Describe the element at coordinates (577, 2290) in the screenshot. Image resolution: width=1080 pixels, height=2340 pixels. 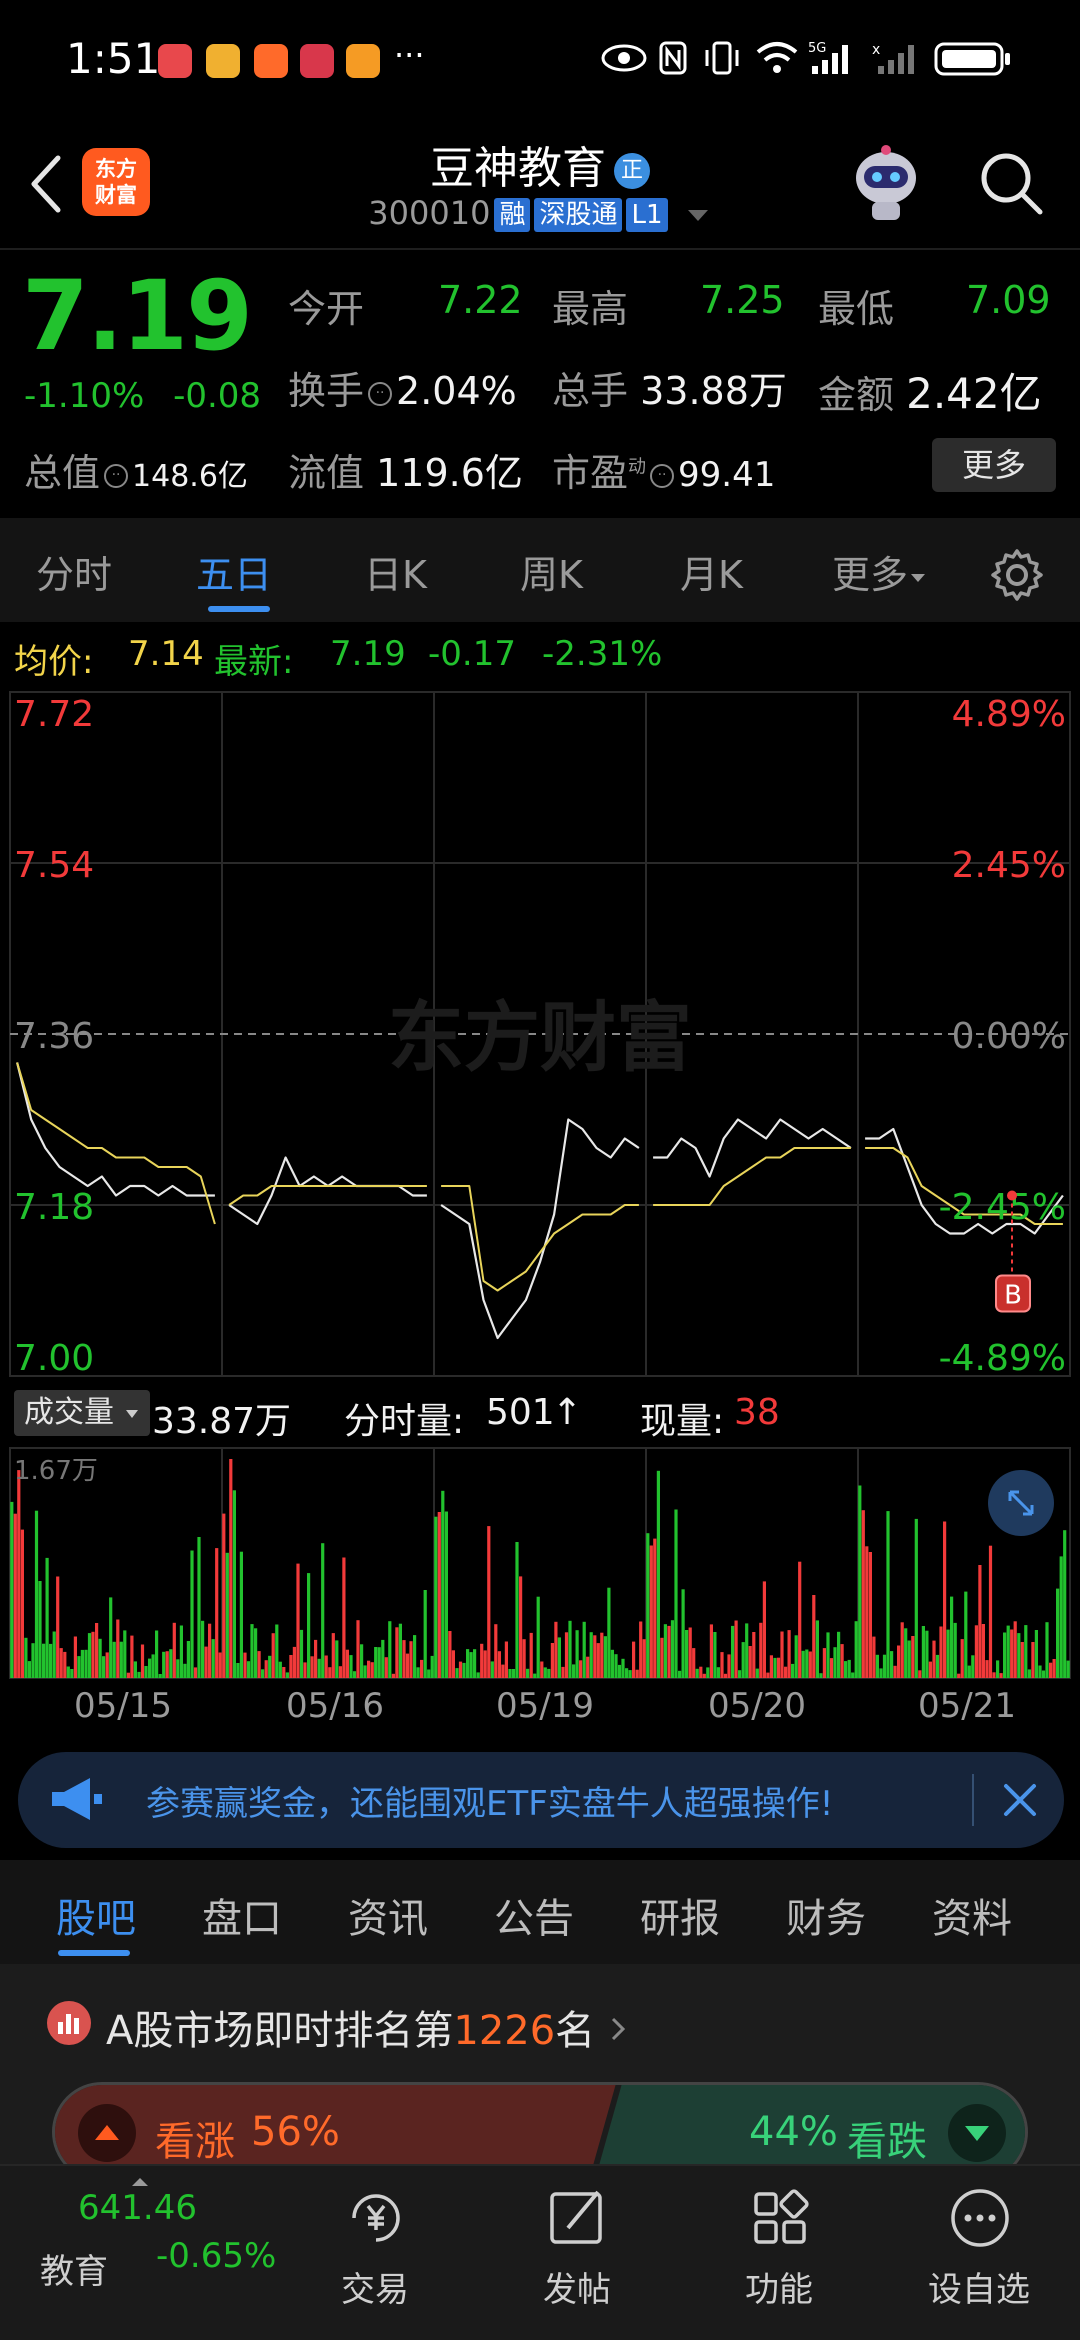
I see `nav-post-label: 发帖` at that location.